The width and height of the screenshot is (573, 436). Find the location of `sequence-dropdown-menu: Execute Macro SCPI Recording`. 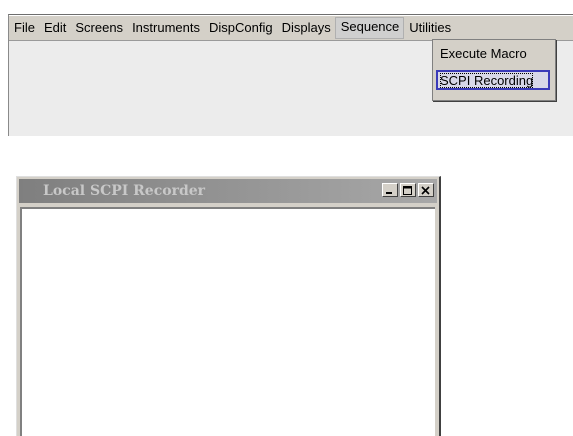

sequence-dropdown-menu: Execute Macro SCPI Recording is located at coordinates (494, 70).